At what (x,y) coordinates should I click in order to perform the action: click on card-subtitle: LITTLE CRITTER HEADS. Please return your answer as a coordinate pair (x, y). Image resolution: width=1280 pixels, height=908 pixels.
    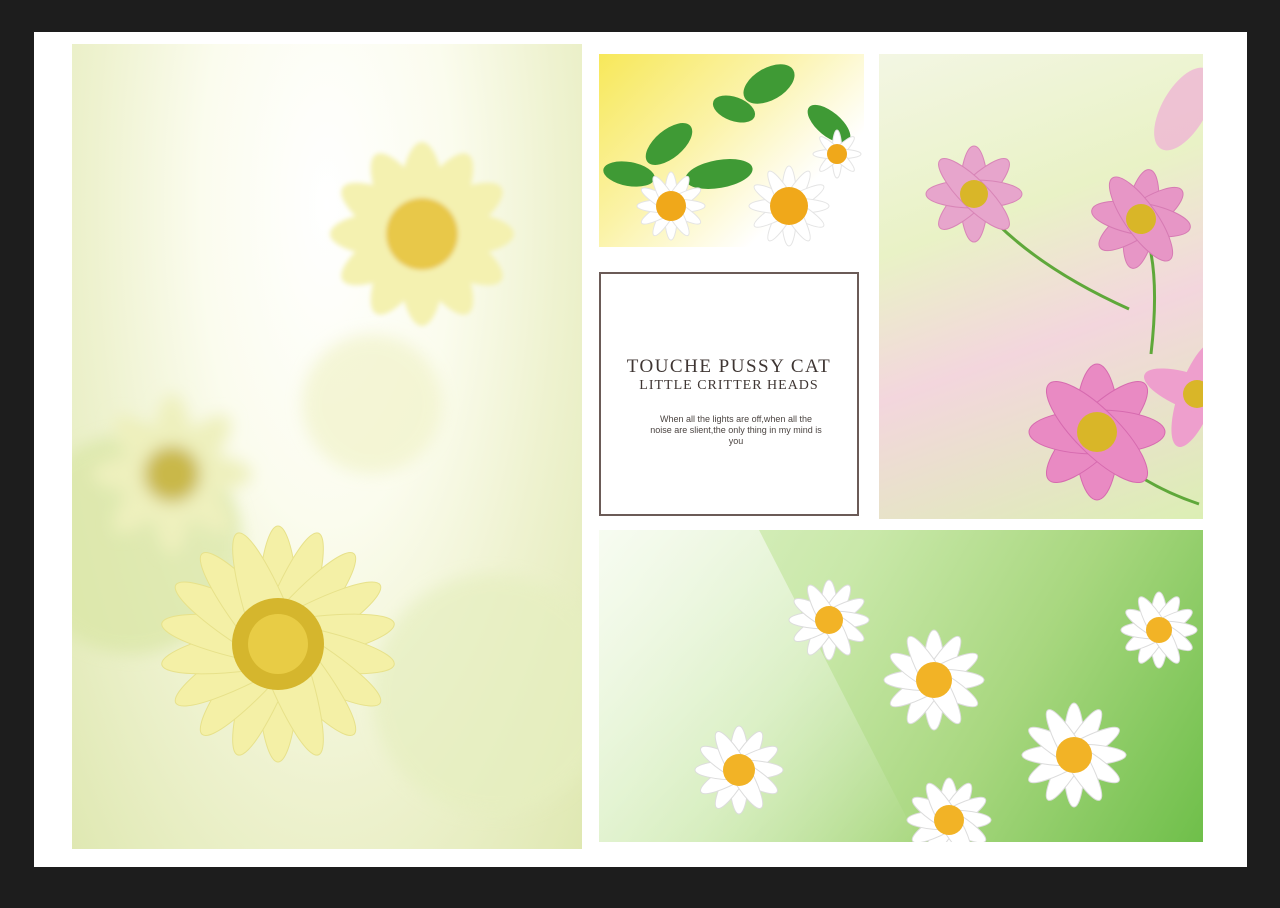
    Looking at the image, I should click on (729, 385).